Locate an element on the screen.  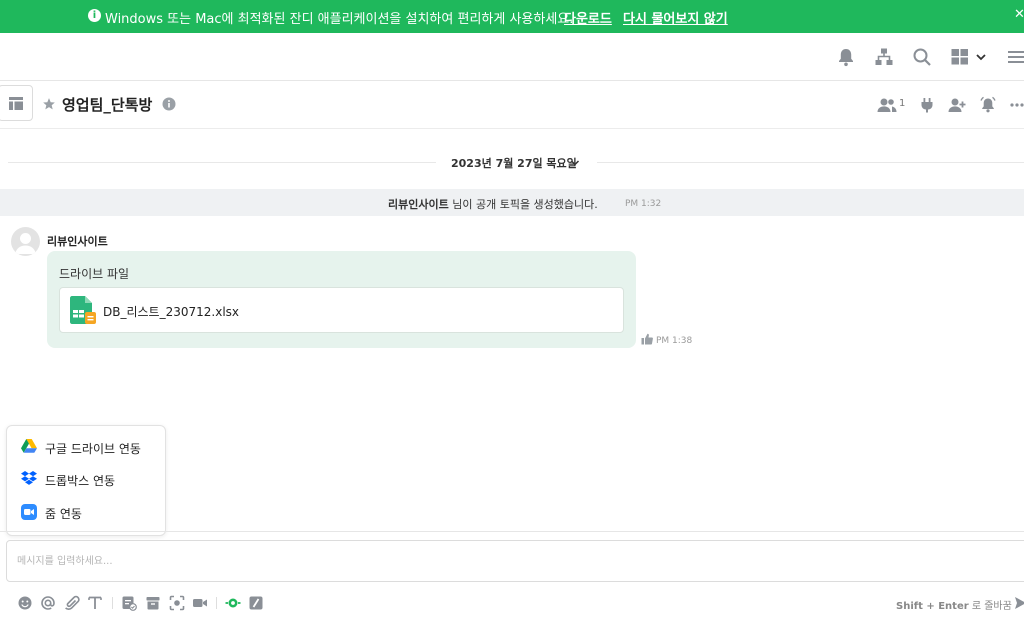
video-call-icon is located at coordinates (200, 603).